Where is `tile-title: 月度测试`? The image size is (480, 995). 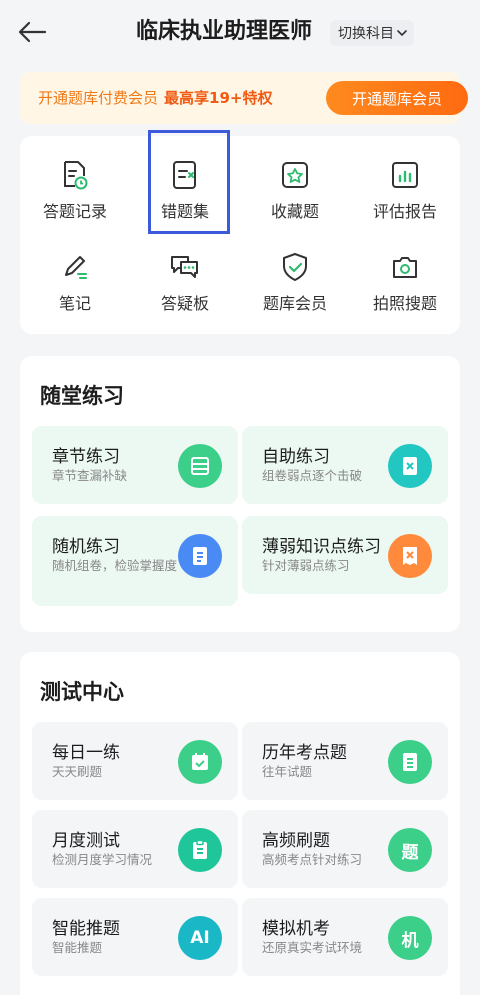
tile-title: 月度测试 is located at coordinates (86, 841).